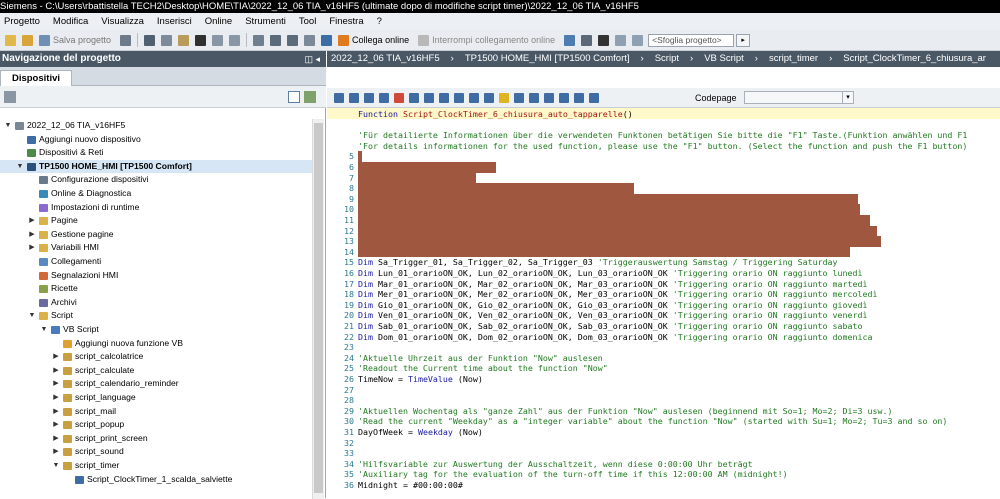 Image resolution: width=1000 pixels, height=499 pixels. What do you see at coordinates (156, 180) in the screenshot?
I see `tree-item: Configurazione dispositivi` at bounding box center [156, 180].